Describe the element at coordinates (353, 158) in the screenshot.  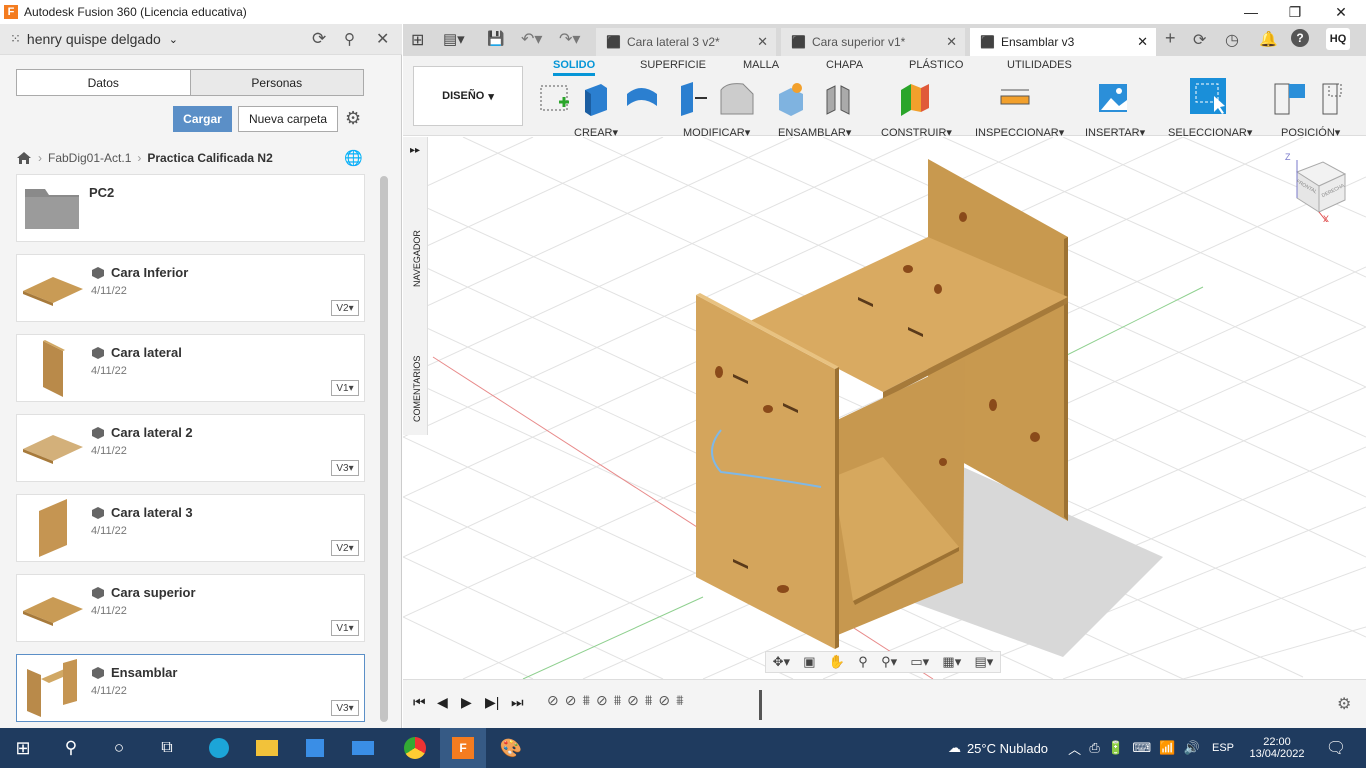
I see `globe-icon: 🌐` at that location.